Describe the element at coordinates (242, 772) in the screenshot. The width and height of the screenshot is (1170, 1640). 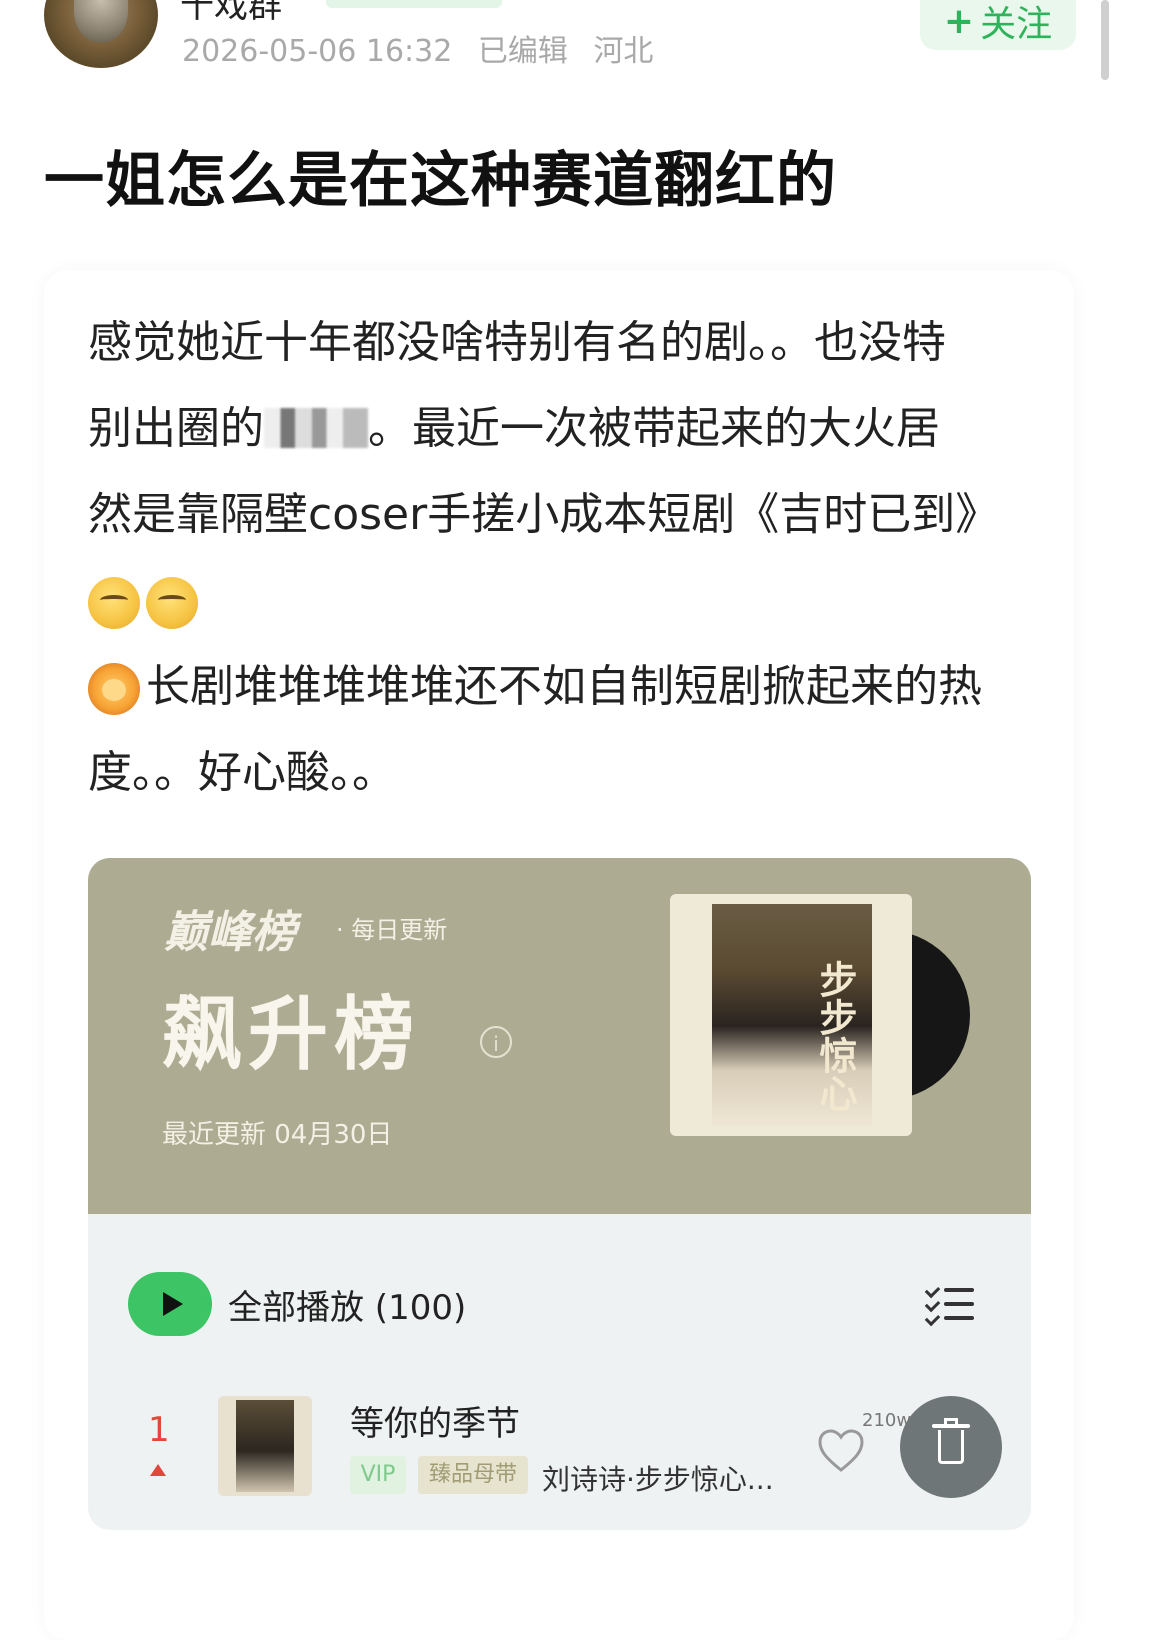
I see `body-line: 度。。好心酸。。` at that location.